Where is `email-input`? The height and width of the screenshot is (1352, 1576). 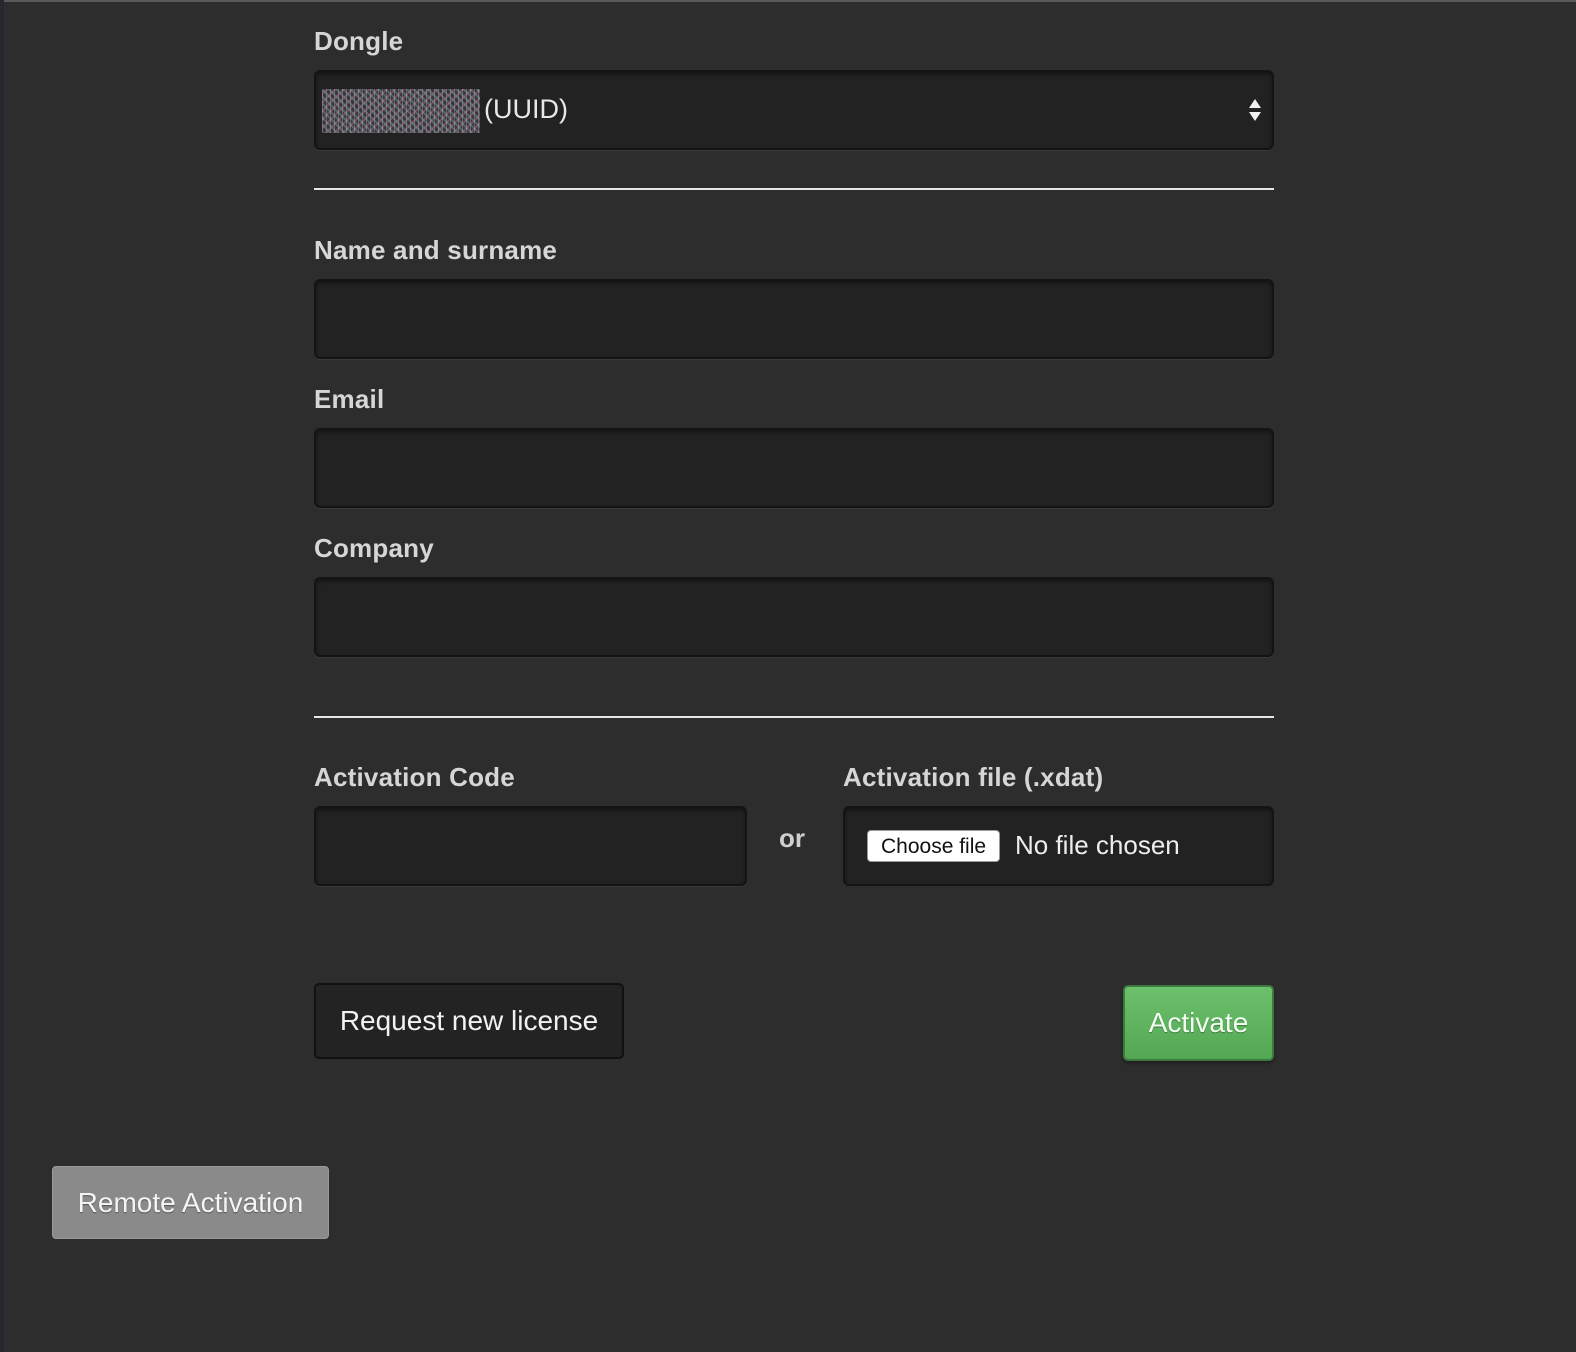 email-input is located at coordinates (794, 468).